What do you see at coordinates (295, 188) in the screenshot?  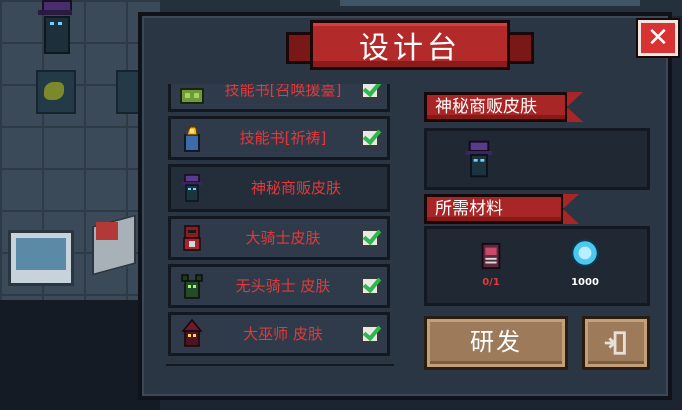 I see `recipe-label: 神秘商贩皮肤` at bounding box center [295, 188].